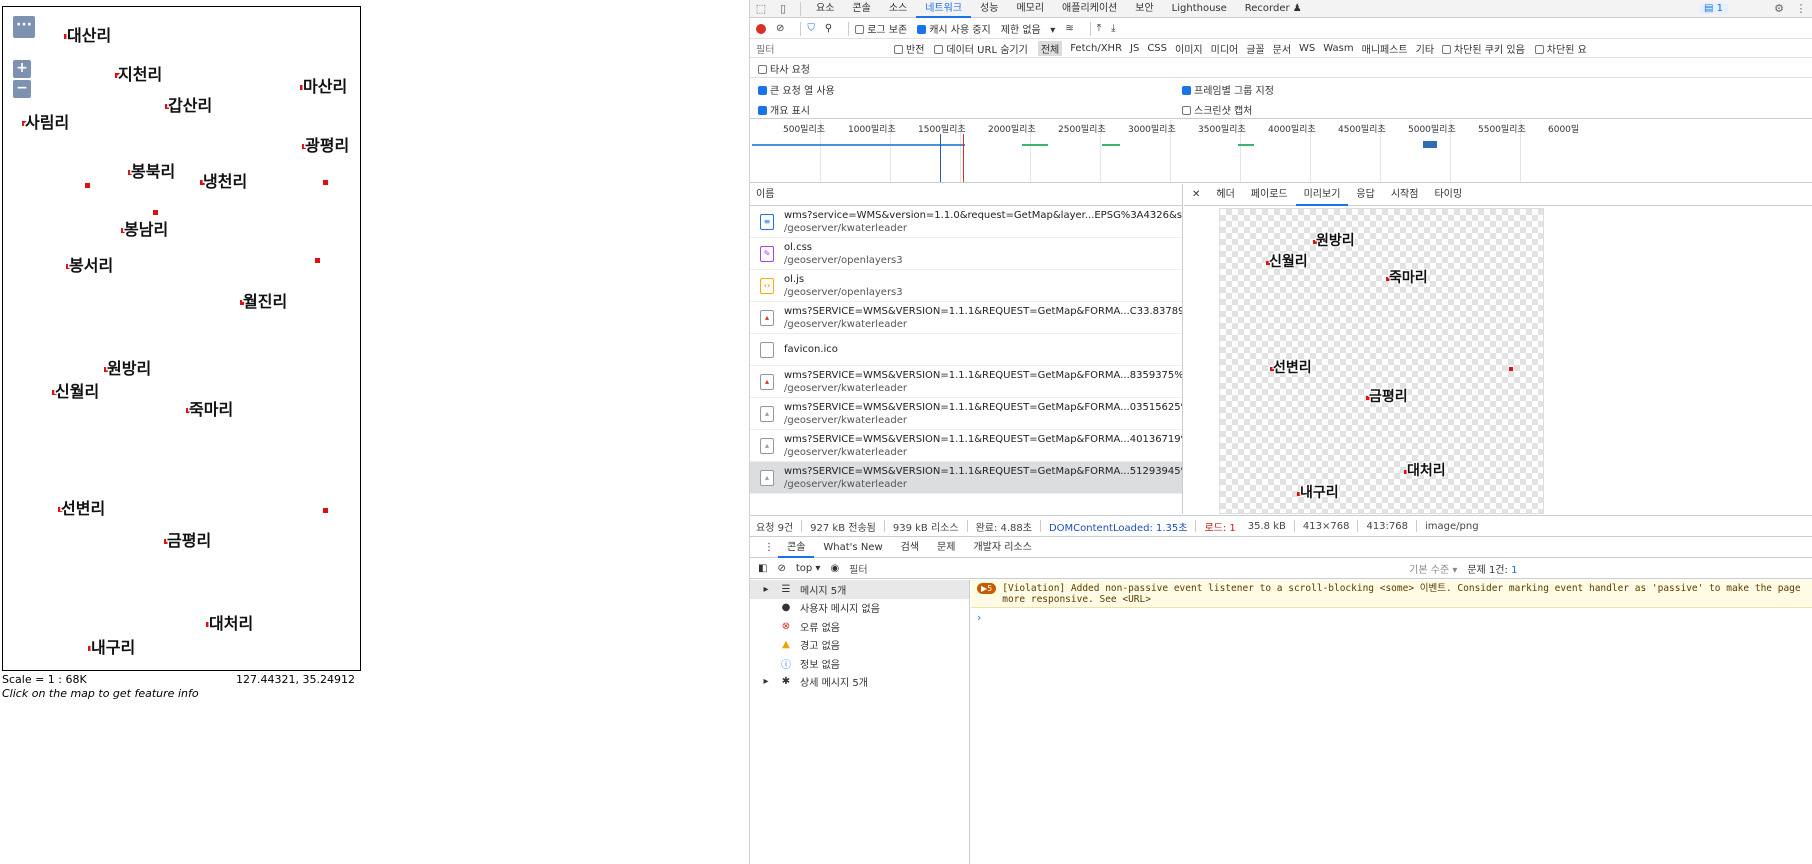 This screenshot has width=1812, height=864. What do you see at coordinates (1157, 48) in the screenshot?
I see `filter-type-css: CSS` at bounding box center [1157, 48].